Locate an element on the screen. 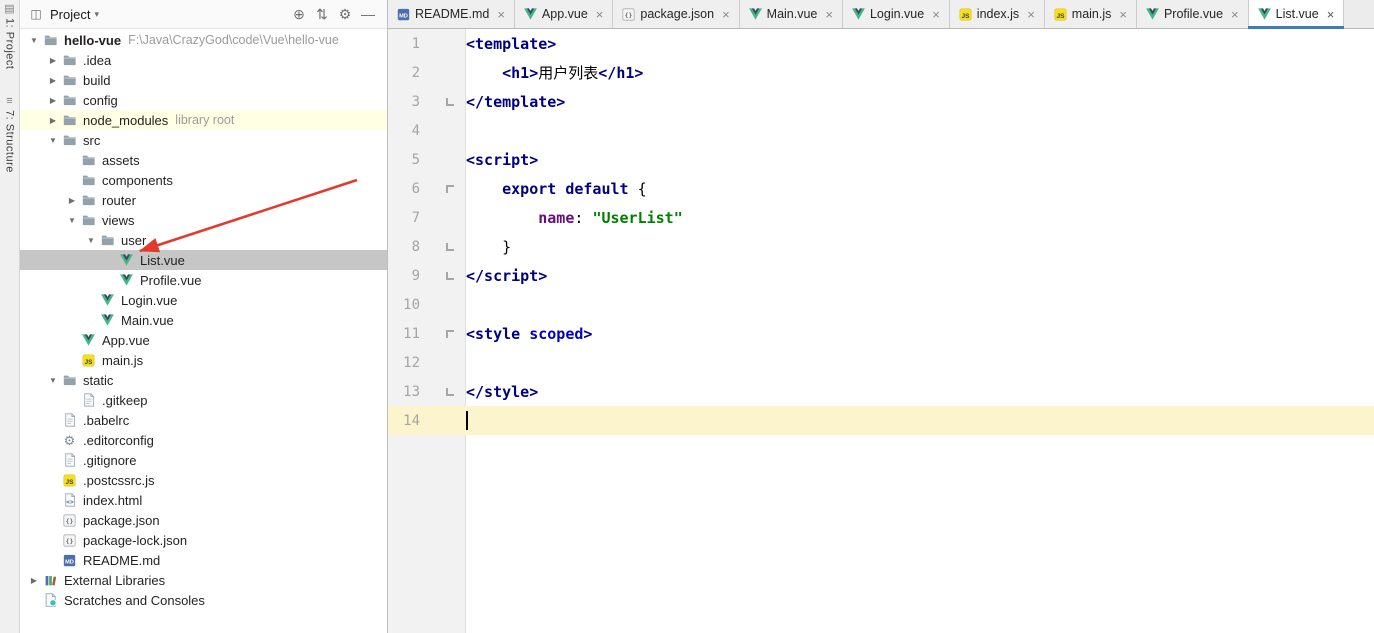  gear-icon: ⚙ is located at coordinates (69, 440).